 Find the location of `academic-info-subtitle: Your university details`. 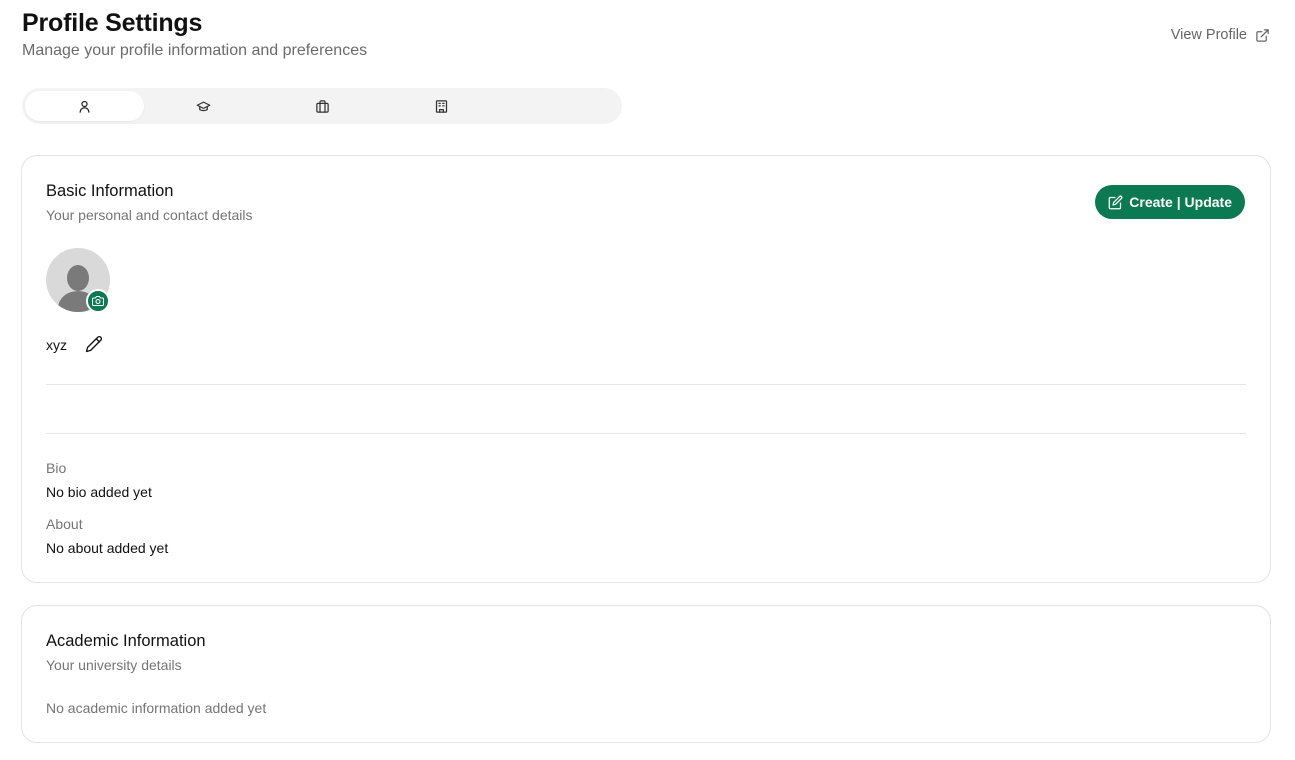

academic-info-subtitle: Your university details is located at coordinates (114, 665).